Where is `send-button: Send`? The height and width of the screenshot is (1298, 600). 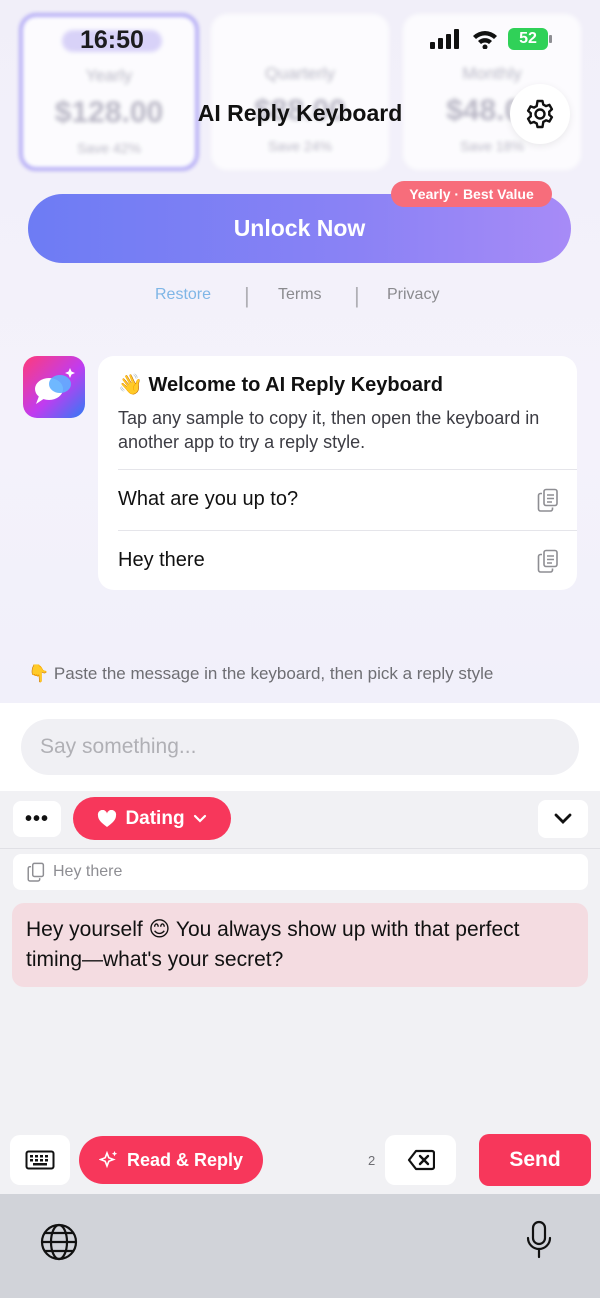
send-button: Send is located at coordinates (535, 1160).